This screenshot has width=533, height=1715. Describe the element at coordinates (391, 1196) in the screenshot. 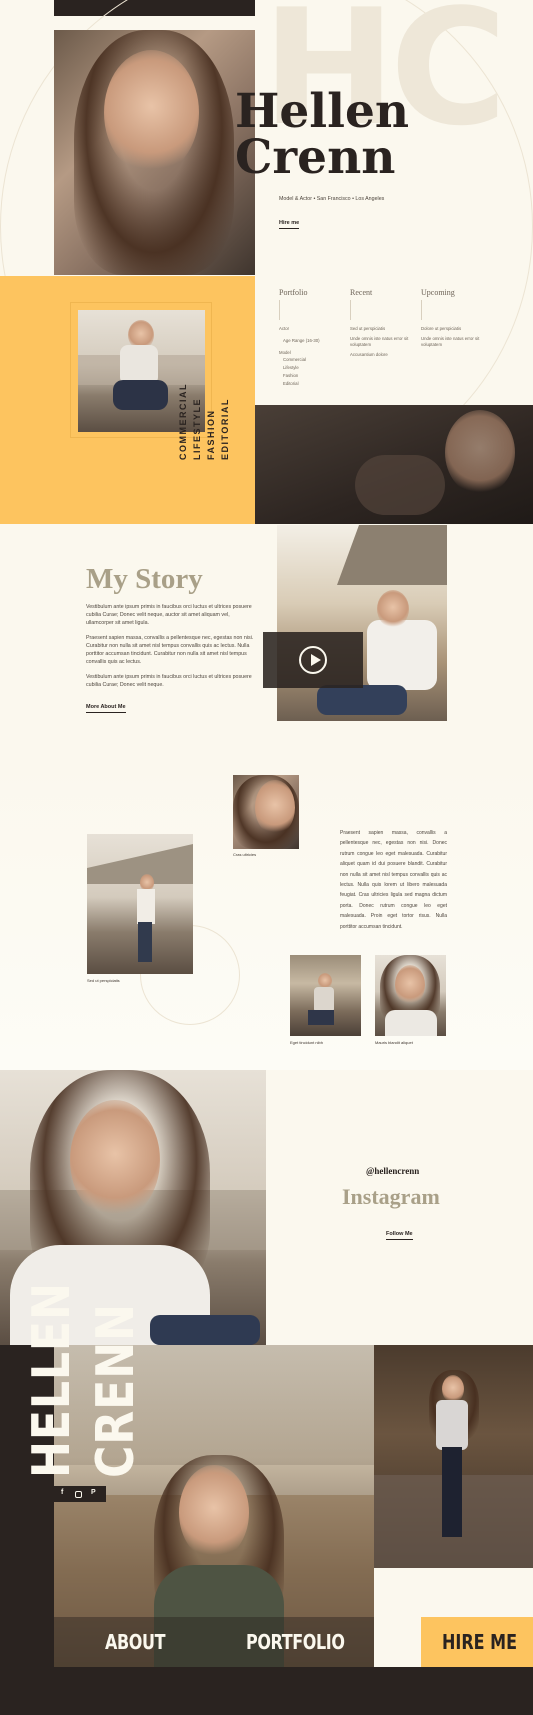

I see `instagram-title: Instagram` at that location.